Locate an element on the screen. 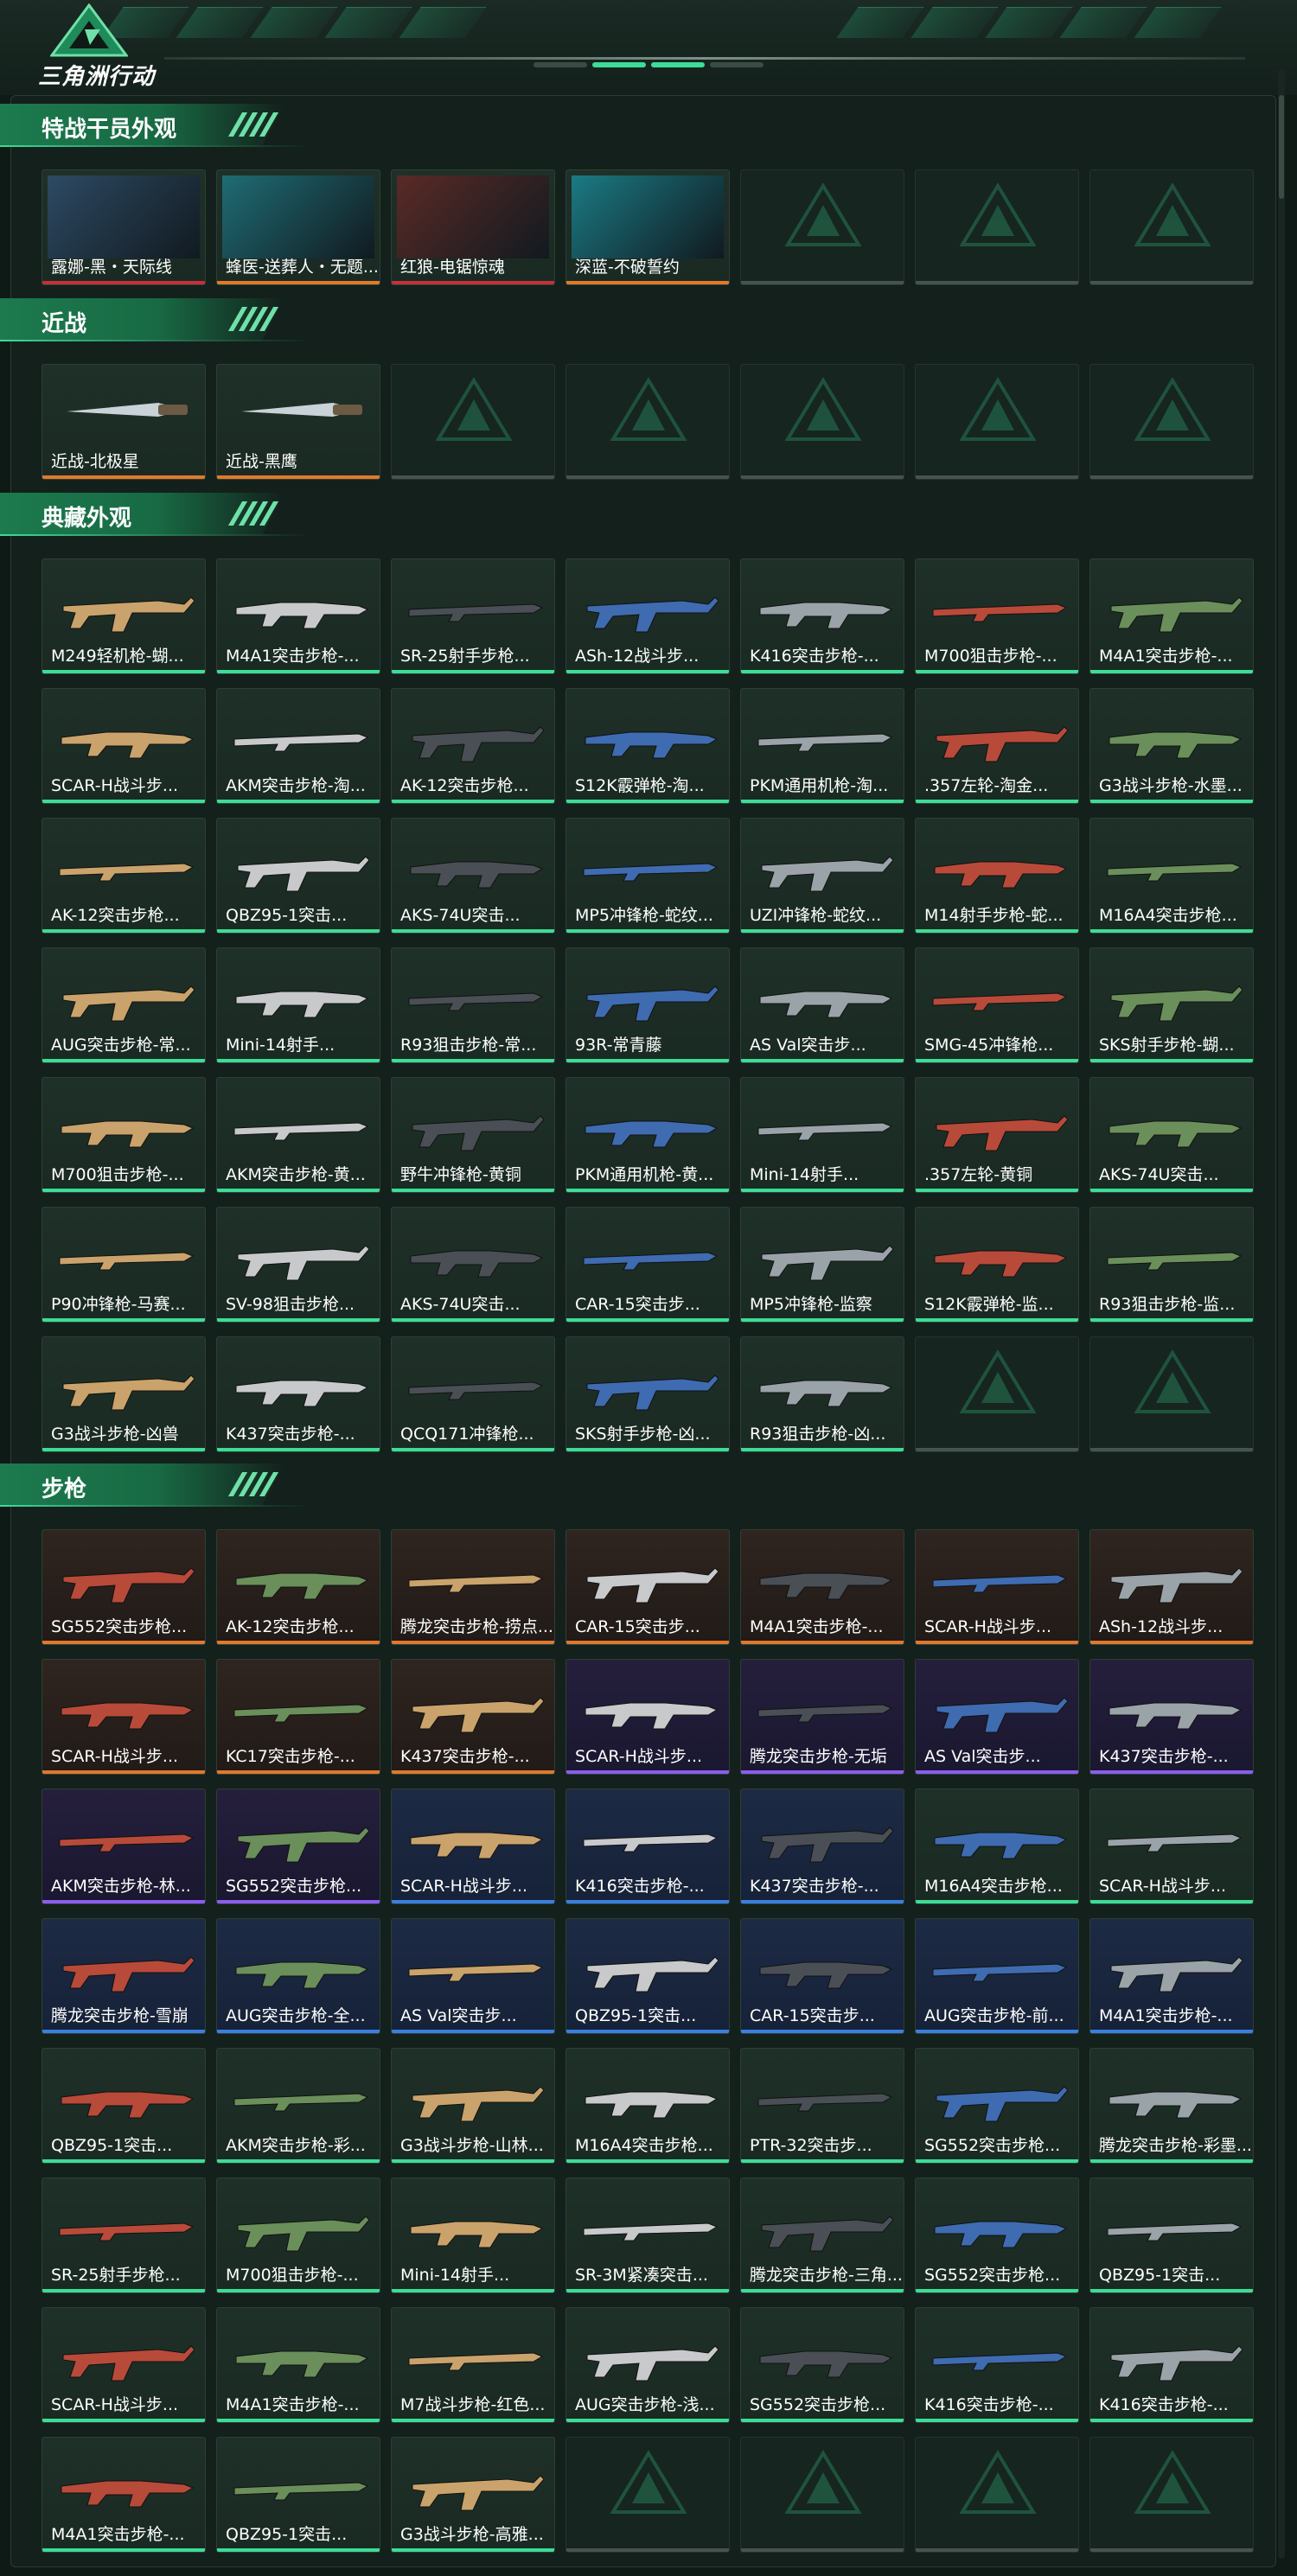  skin-card: 近战-黑鹰 is located at coordinates (298, 422).